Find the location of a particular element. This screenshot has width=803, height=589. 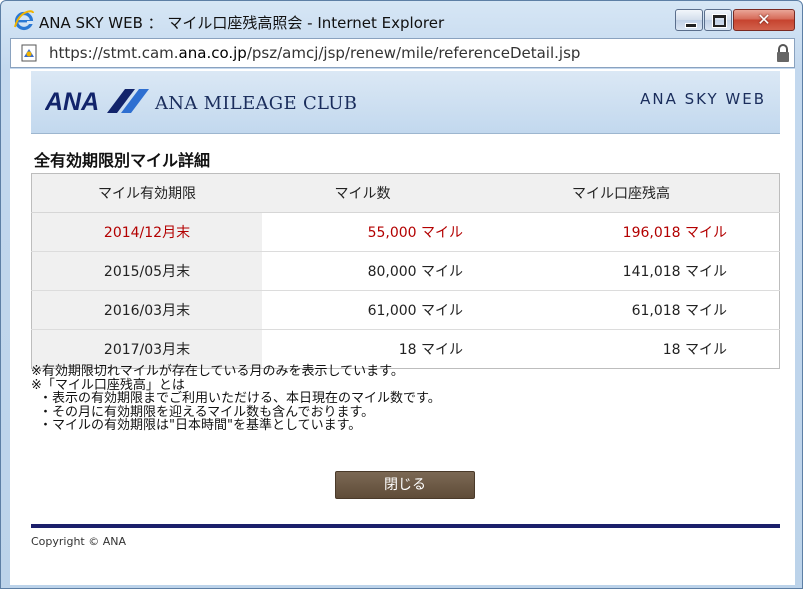

close-icon: ✕ is located at coordinates (764, 19).